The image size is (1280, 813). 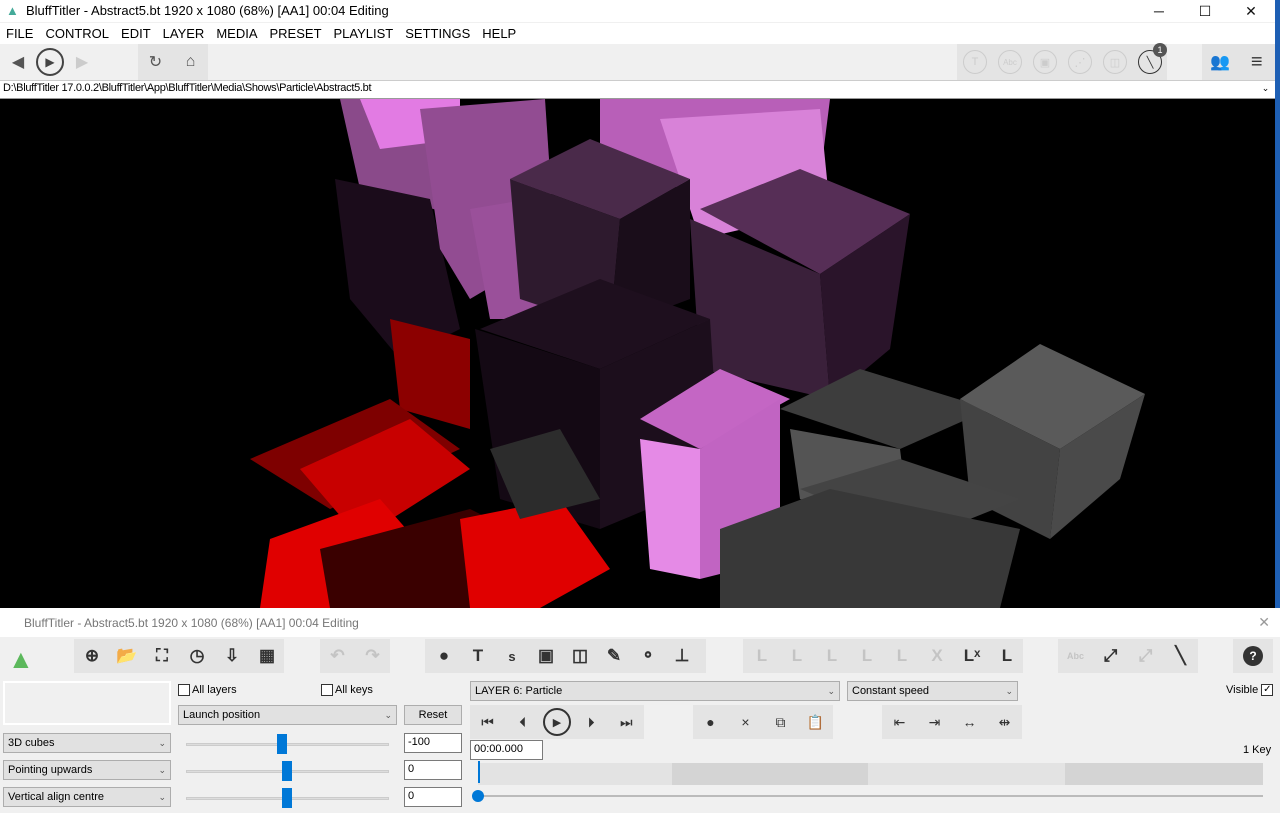 What do you see at coordinates (162, 656) in the screenshot?
I see `fit-icon: ⛶` at bounding box center [162, 656].